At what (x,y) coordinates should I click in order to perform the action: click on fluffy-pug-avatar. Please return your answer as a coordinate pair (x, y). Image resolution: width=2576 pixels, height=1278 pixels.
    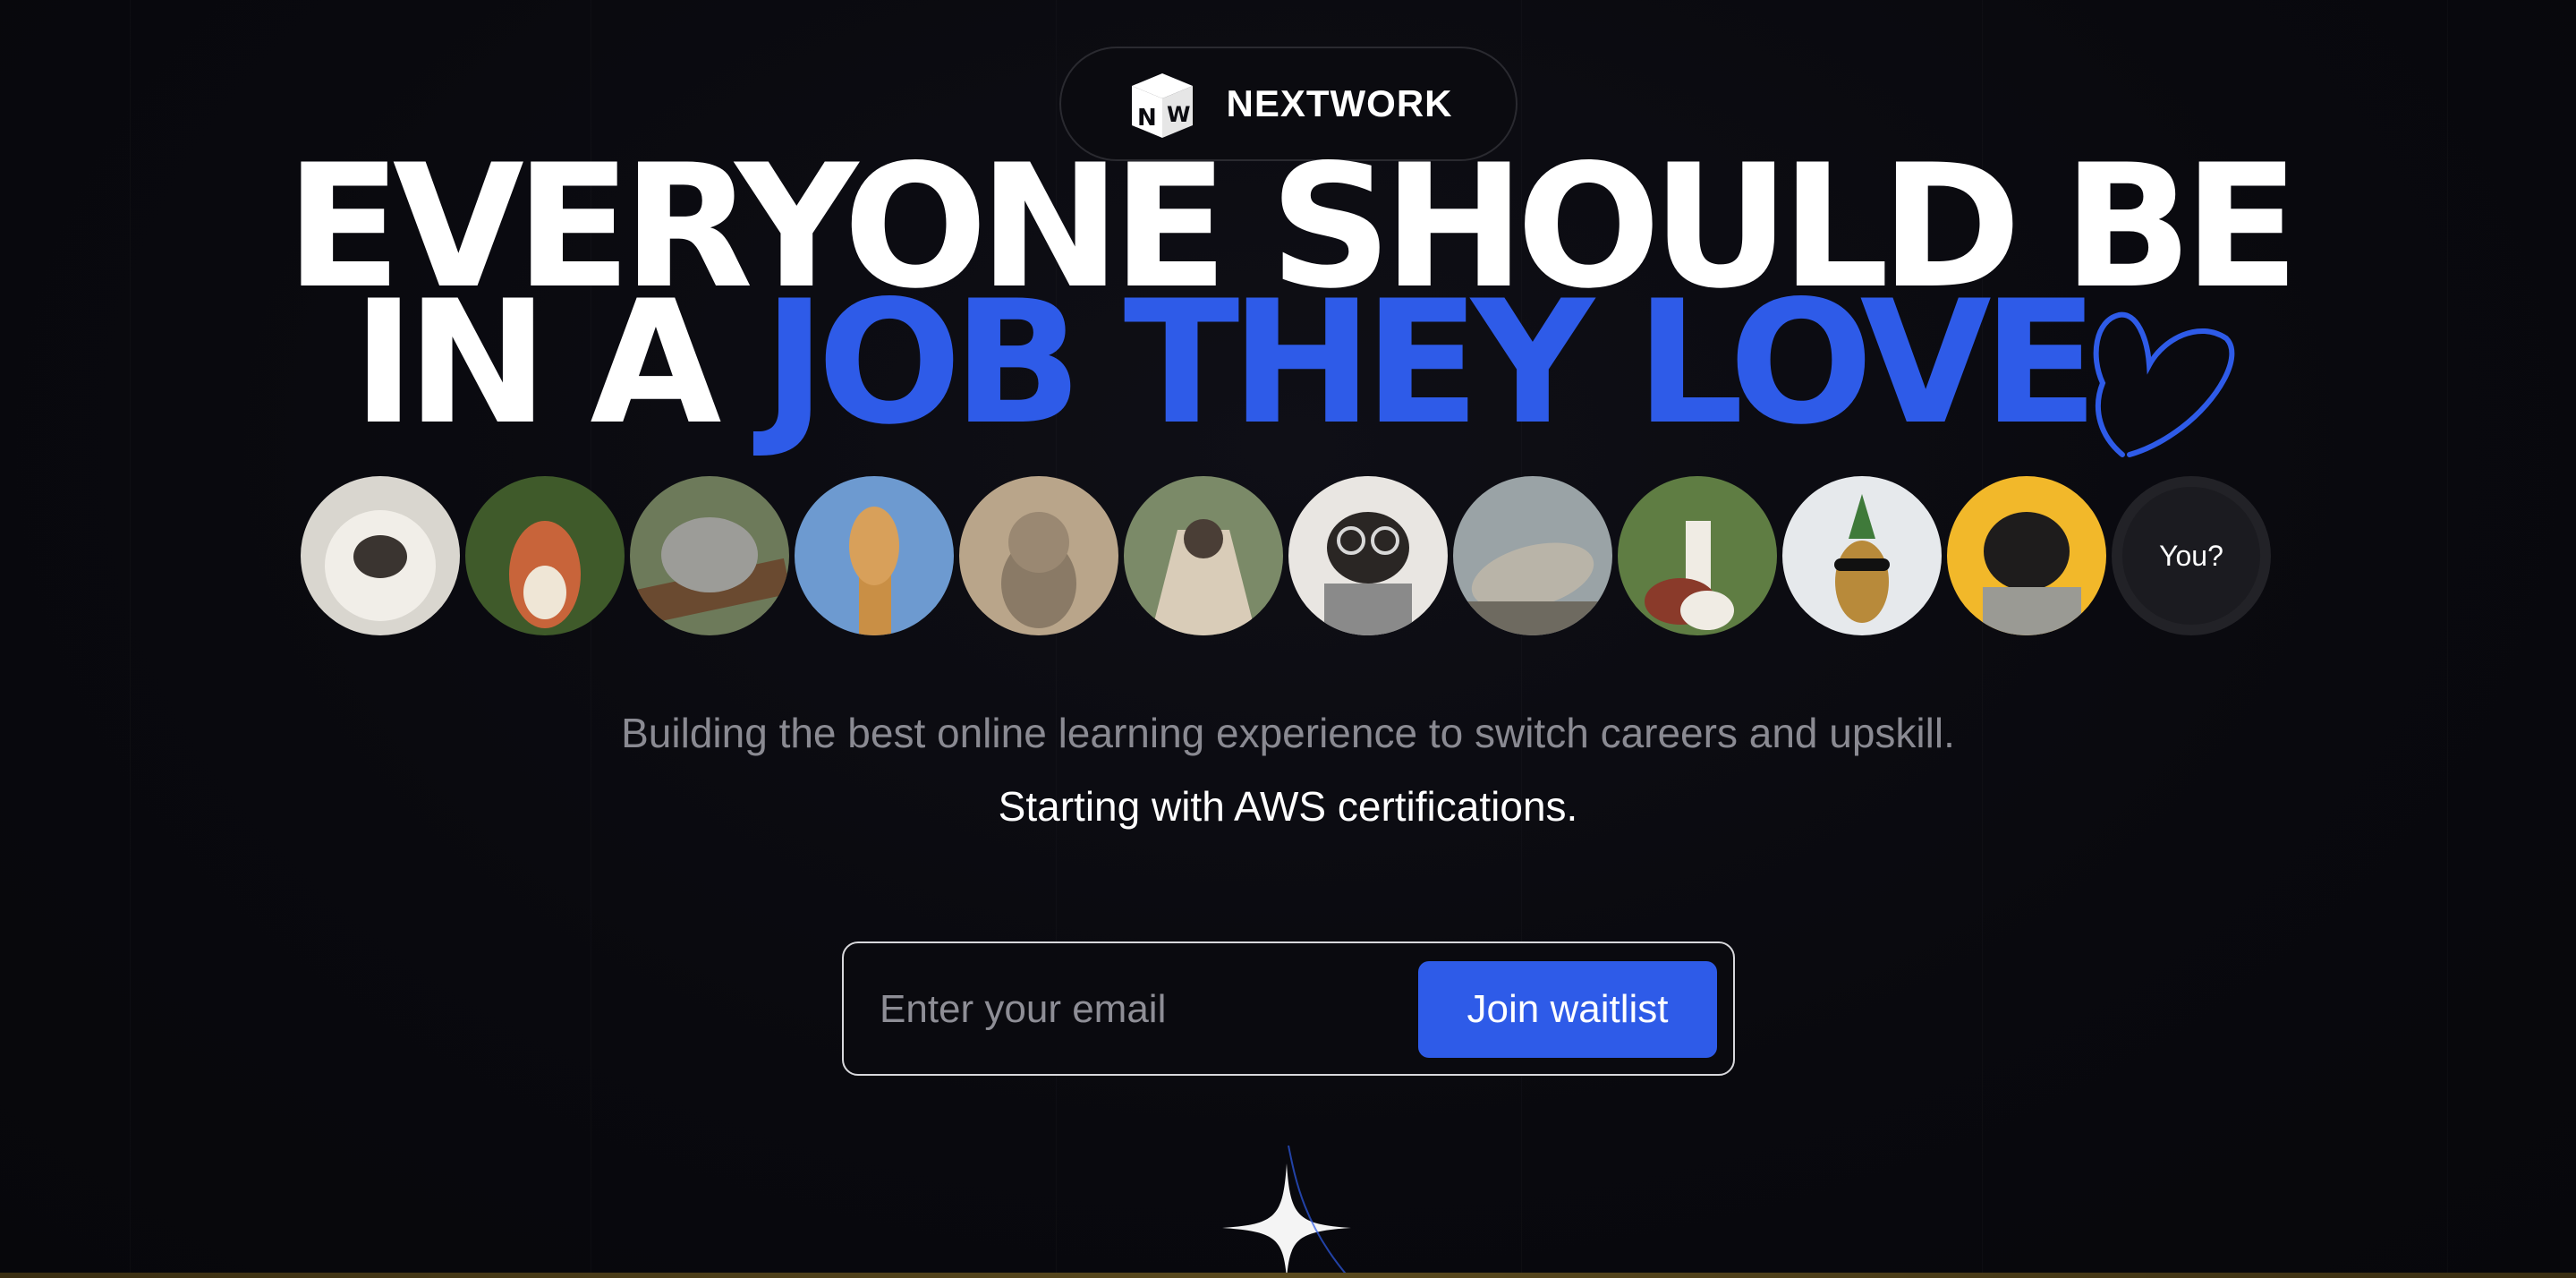
    Looking at the image, I should click on (380, 555).